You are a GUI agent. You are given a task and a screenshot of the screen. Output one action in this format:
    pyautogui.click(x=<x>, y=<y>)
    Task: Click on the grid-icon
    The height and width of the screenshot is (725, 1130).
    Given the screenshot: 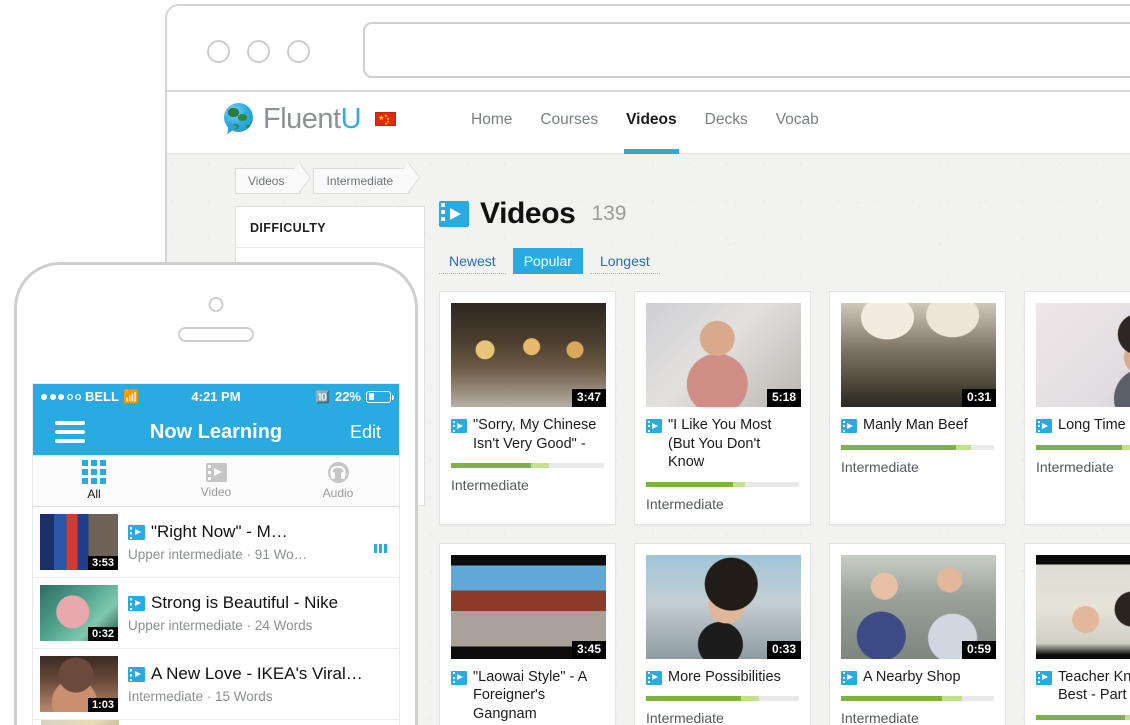 What is the action you would take?
    pyautogui.click(x=94, y=472)
    